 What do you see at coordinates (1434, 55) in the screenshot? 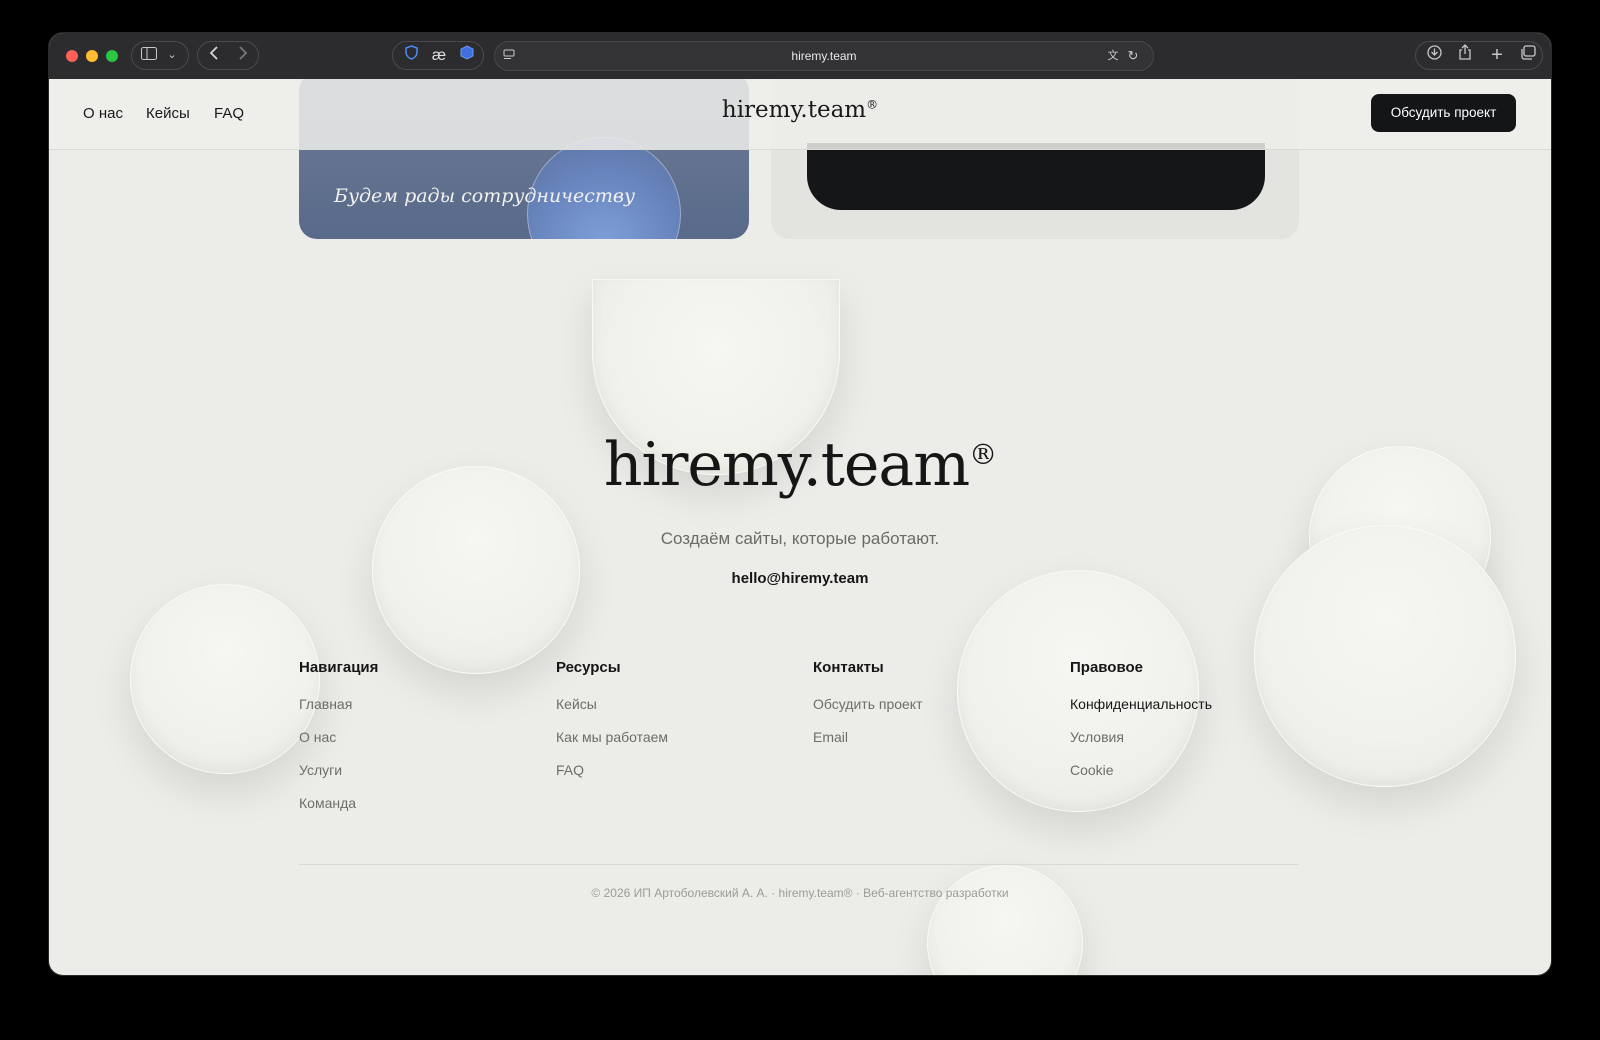
I see `download-icon` at bounding box center [1434, 55].